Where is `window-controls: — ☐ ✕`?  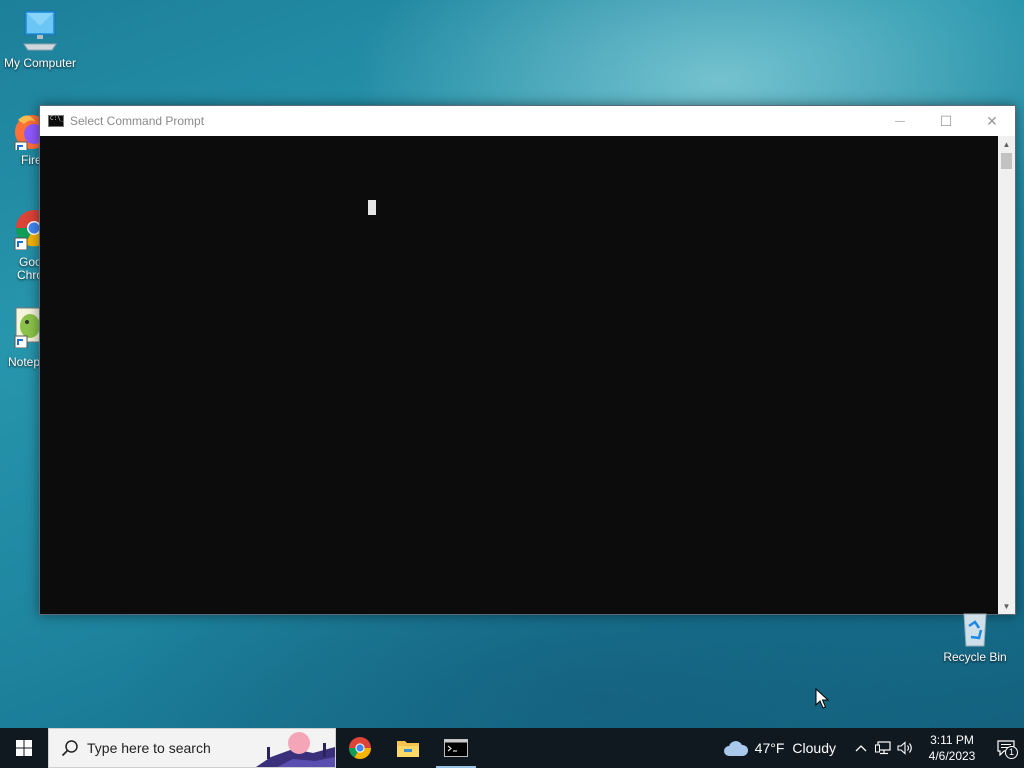
window-controls: — ☐ ✕ is located at coordinates (946, 121).